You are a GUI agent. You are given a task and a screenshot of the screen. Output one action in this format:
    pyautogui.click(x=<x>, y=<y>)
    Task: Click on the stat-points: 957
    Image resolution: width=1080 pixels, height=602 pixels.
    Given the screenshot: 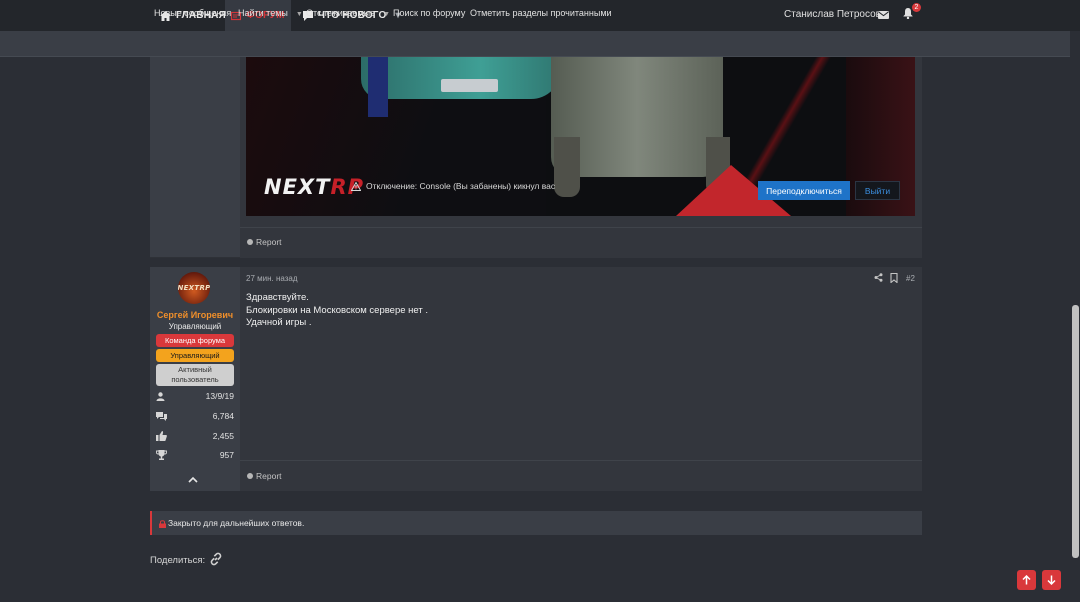 What is the action you would take?
    pyautogui.click(x=195, y=455)
    